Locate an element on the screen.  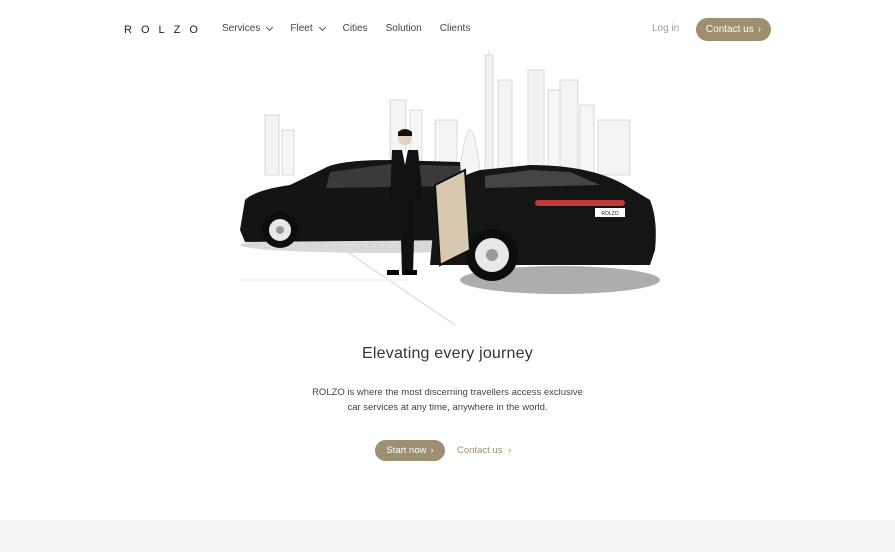
license-plate: ROLZO is located at coordinates (609, 214).